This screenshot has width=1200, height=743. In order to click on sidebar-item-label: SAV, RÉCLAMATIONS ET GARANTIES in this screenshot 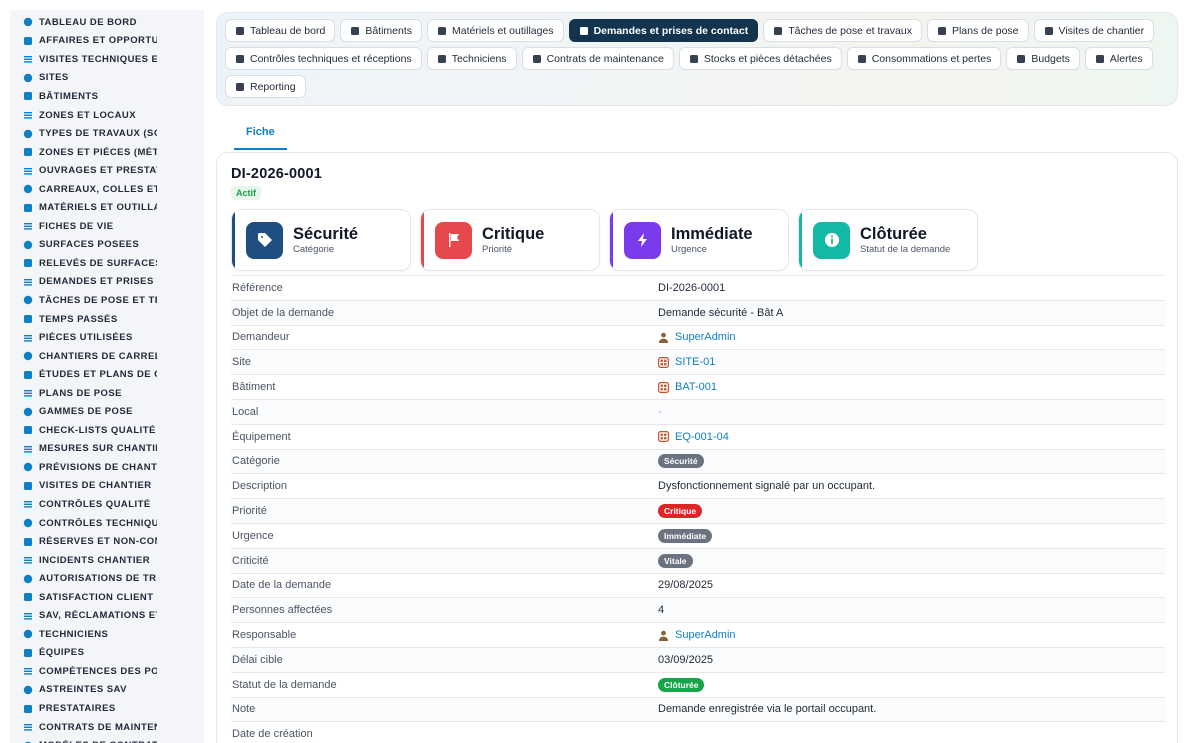, I will do `click(98, 616)`.